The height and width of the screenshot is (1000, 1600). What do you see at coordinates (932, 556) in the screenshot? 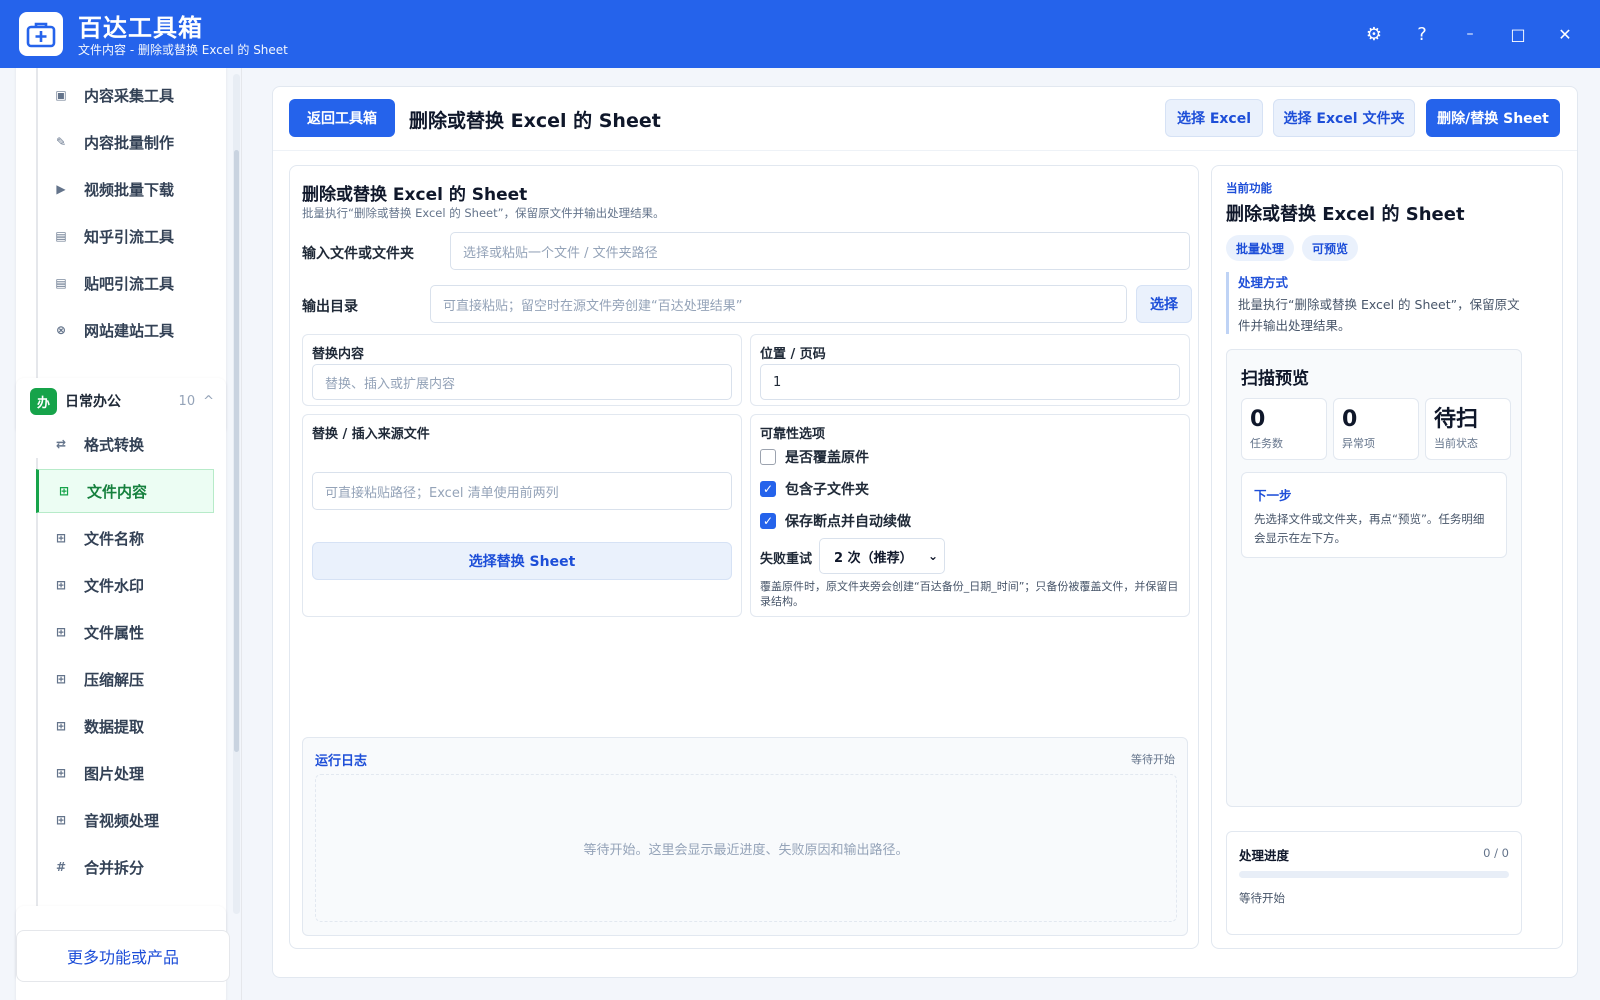
I see `chevron-down-icon: ⌄` at bounding box center [932, 556].